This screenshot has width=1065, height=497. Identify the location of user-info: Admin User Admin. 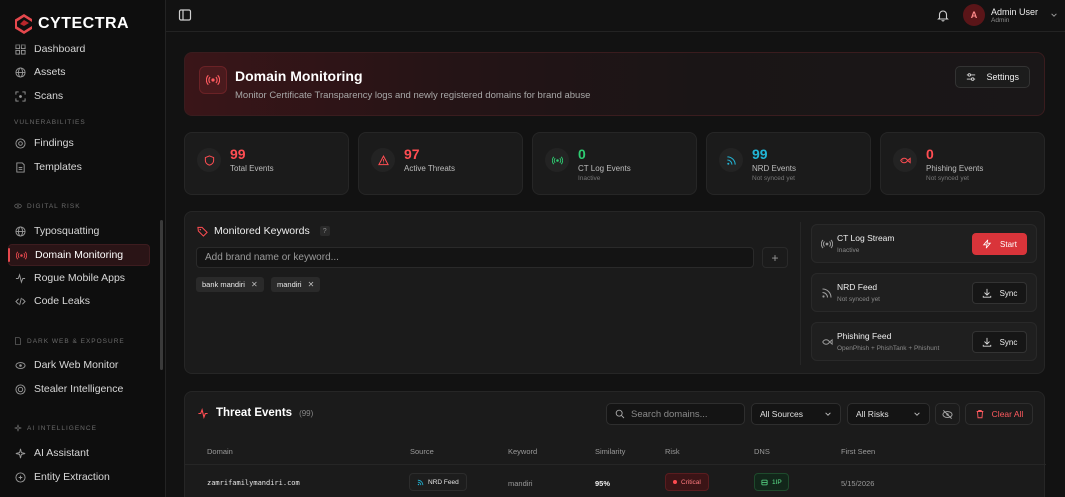
(1014, 15).